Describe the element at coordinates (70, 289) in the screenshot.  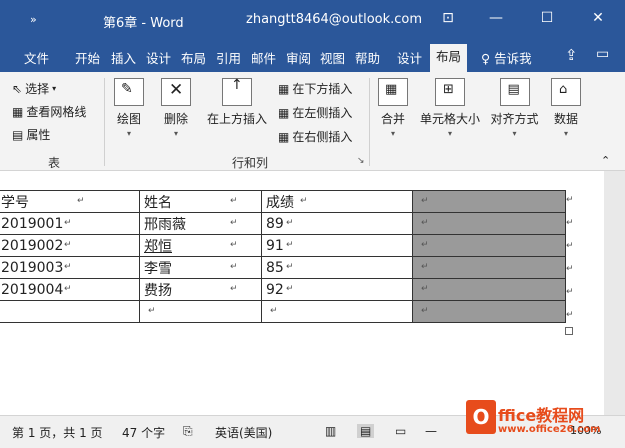
I see `table-cell: 2019004 ↵` at that location.